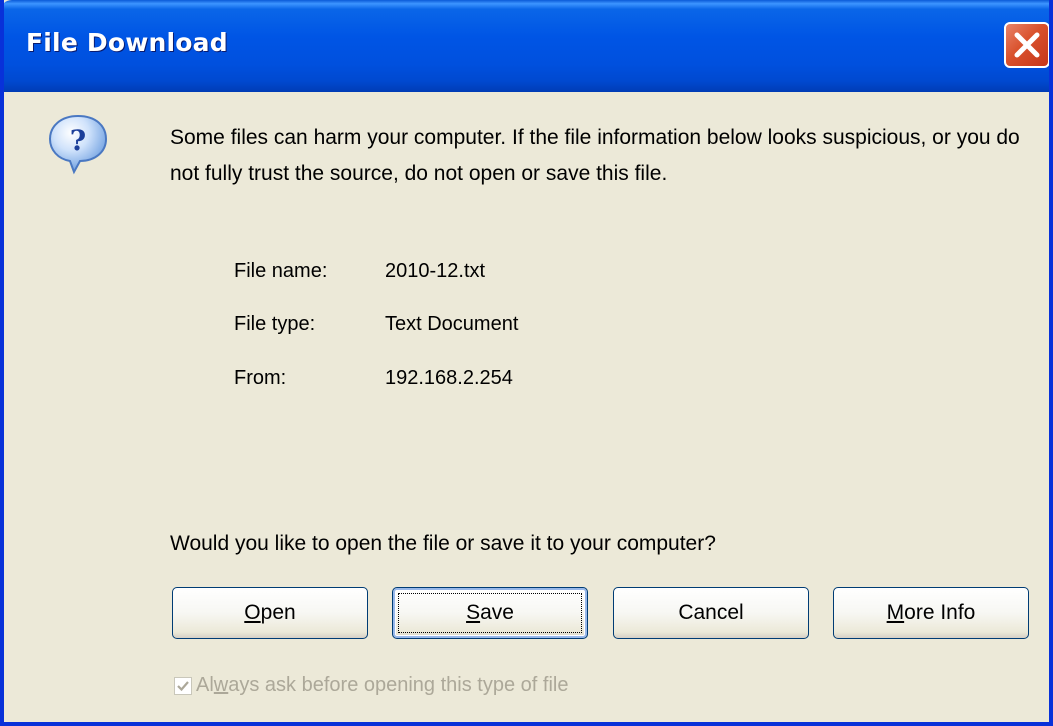 Image resolution: width=1053 pixels, height=726 pixels. What do you see at coordinates (127, 42) in the screenshot?
I see `window-title: File Download` at bounding box center [127, 42].